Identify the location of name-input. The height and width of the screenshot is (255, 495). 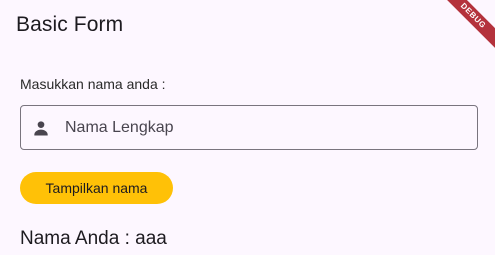
(271, 127).